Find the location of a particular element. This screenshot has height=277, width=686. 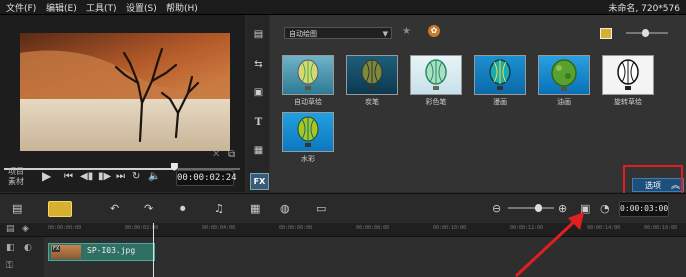

filter-thumb-watercolor is located at coordinates (308, 132).